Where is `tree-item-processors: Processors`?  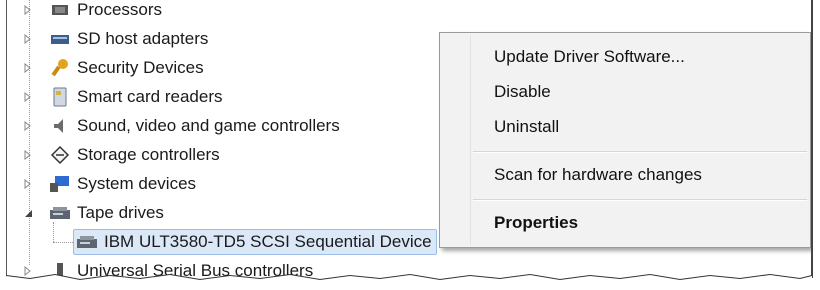
tree-item-processors: Processors is located at coordinates (91, 11).